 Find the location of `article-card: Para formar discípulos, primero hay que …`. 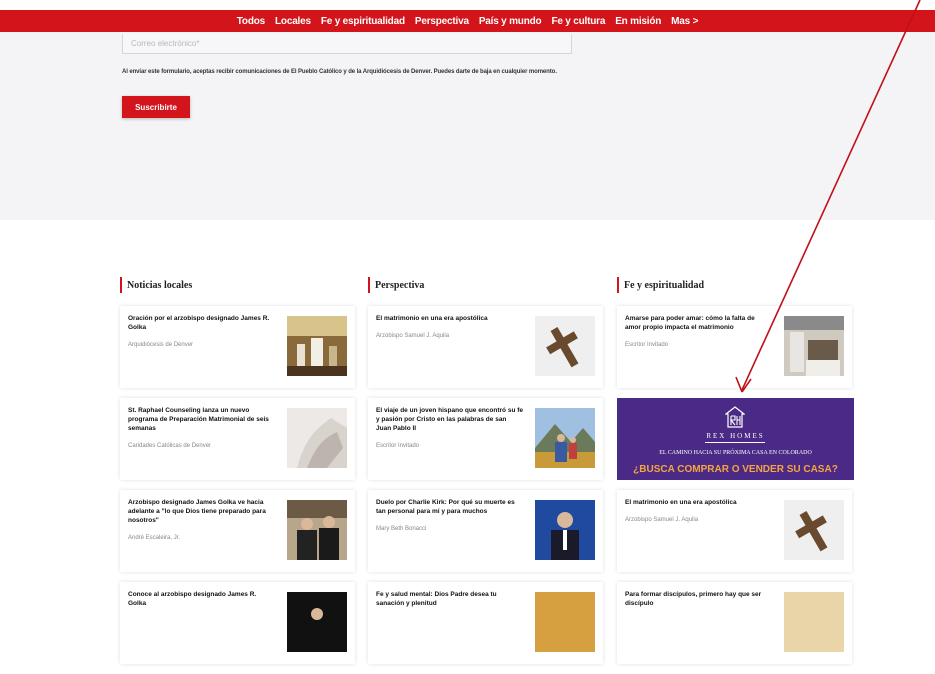

article-card: Para formar discípulos, primero hay que … is located at coordinates (734, 623).